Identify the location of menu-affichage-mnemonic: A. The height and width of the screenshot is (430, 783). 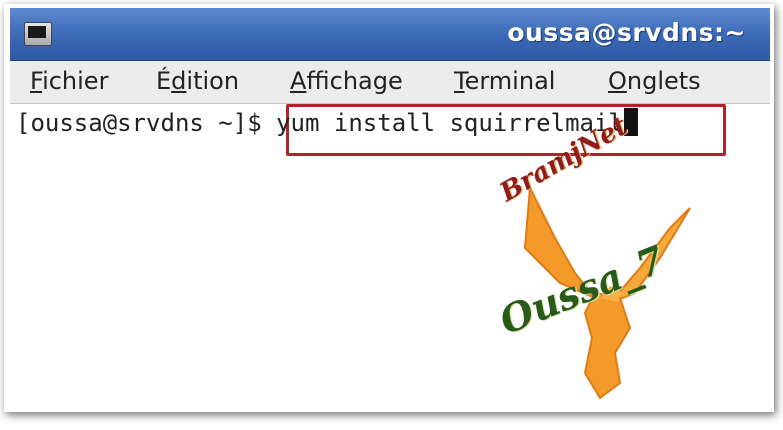
(298, 81).